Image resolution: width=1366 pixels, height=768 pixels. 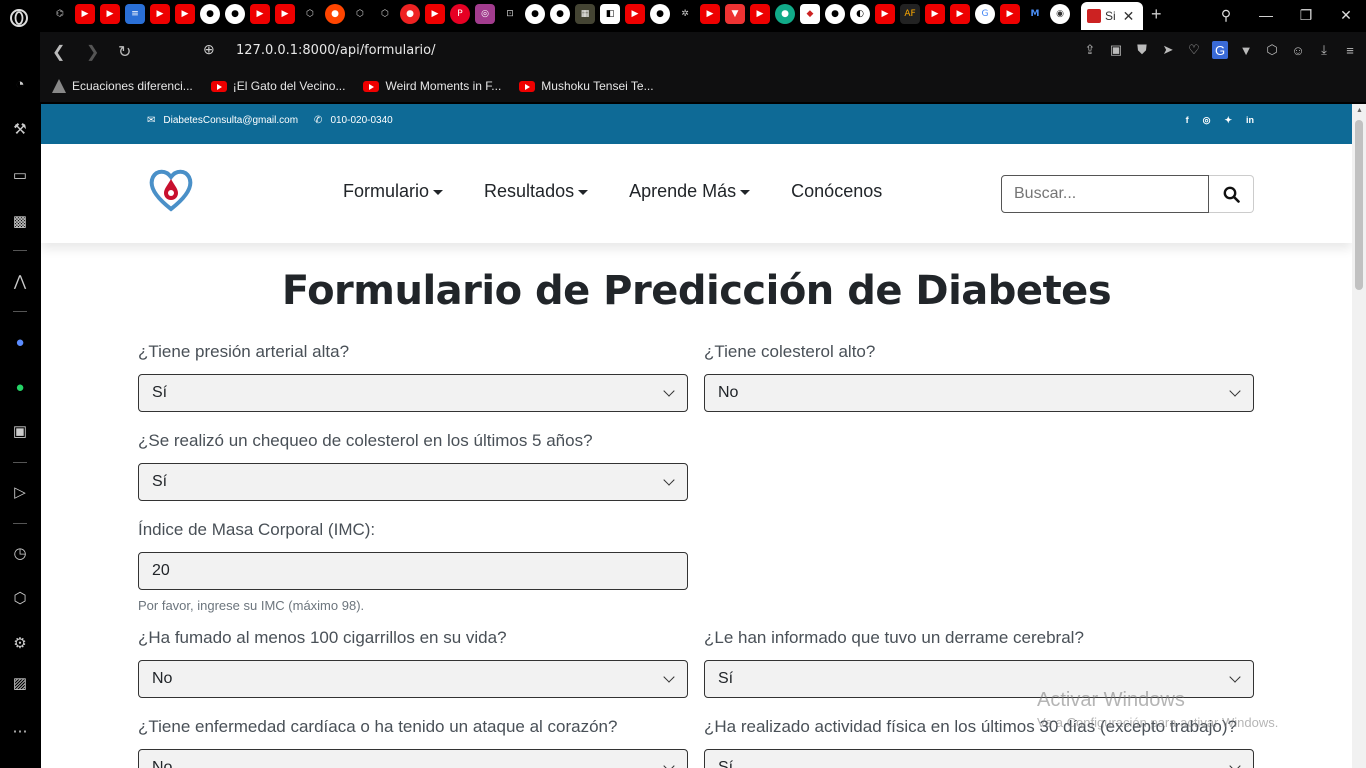 What do you see at coordinates (413, 679) in the screenshot?
I see `fumado-select: No` at bounding box center [413, 679].